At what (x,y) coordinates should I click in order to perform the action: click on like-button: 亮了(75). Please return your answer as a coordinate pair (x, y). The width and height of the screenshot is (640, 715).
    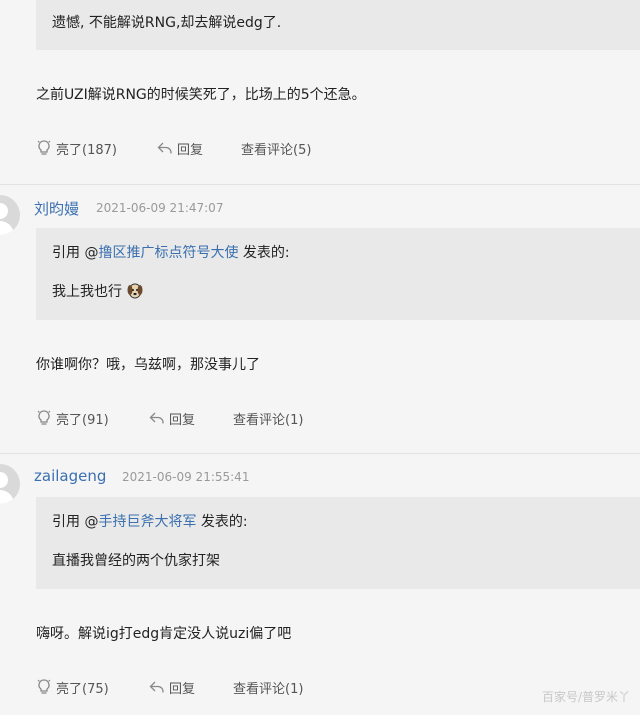
    Looking at the image, I should click on (72, 687).